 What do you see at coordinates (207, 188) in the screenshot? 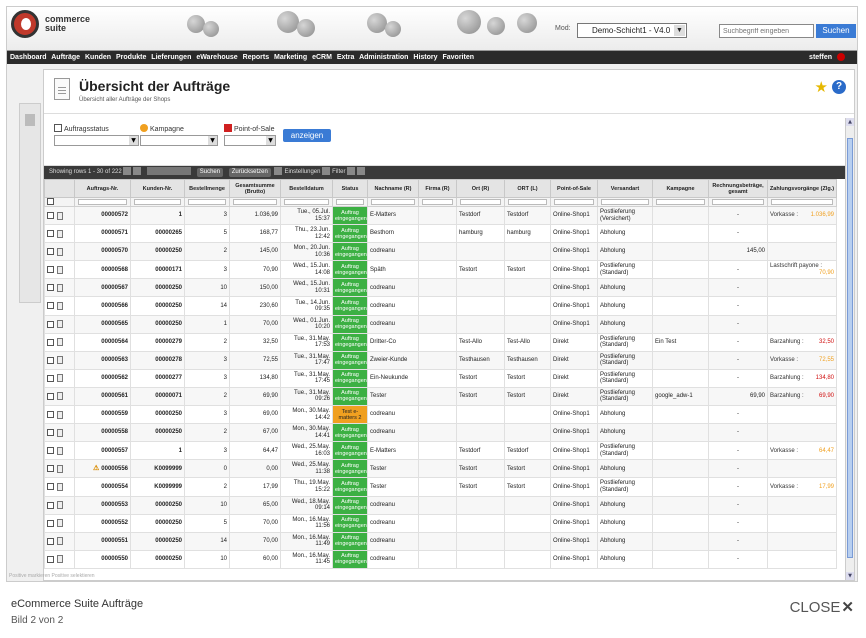
I see `column-header: Bestellmenge` at bounding box center [207, 188].